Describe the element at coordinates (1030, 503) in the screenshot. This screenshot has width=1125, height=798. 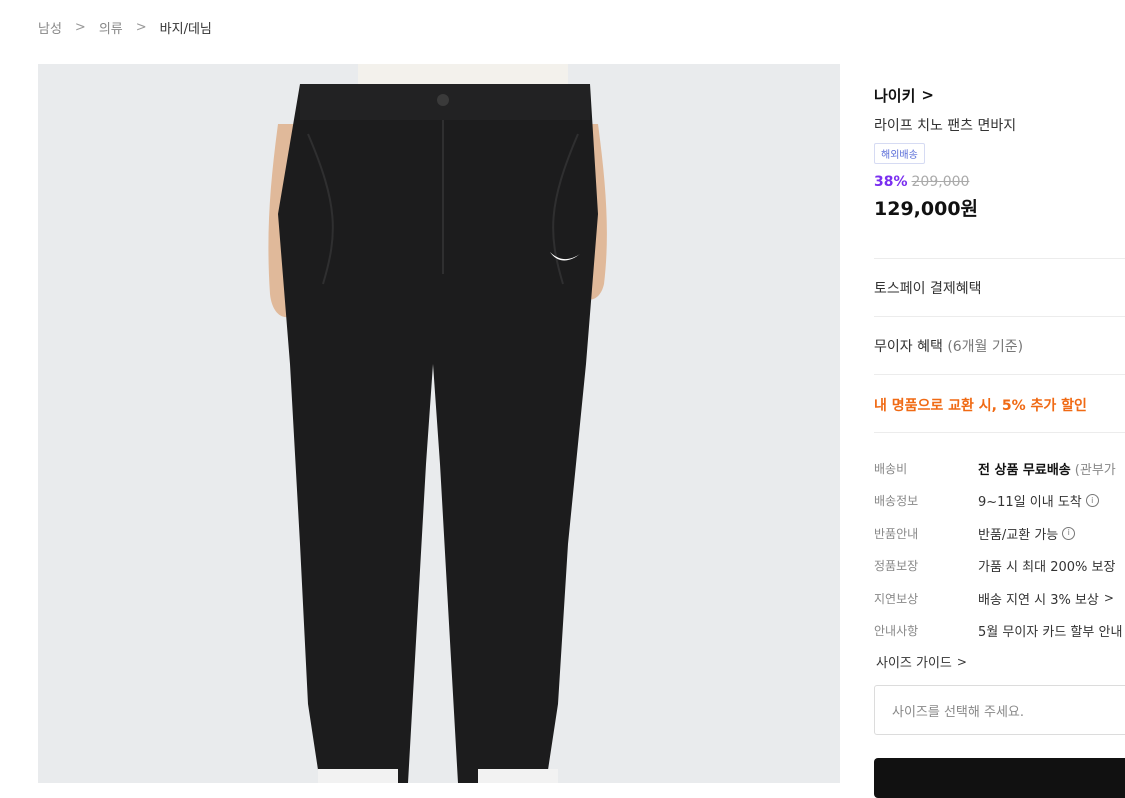
I see `delivery-estimate: 9~11일 이내 도착` at that location.